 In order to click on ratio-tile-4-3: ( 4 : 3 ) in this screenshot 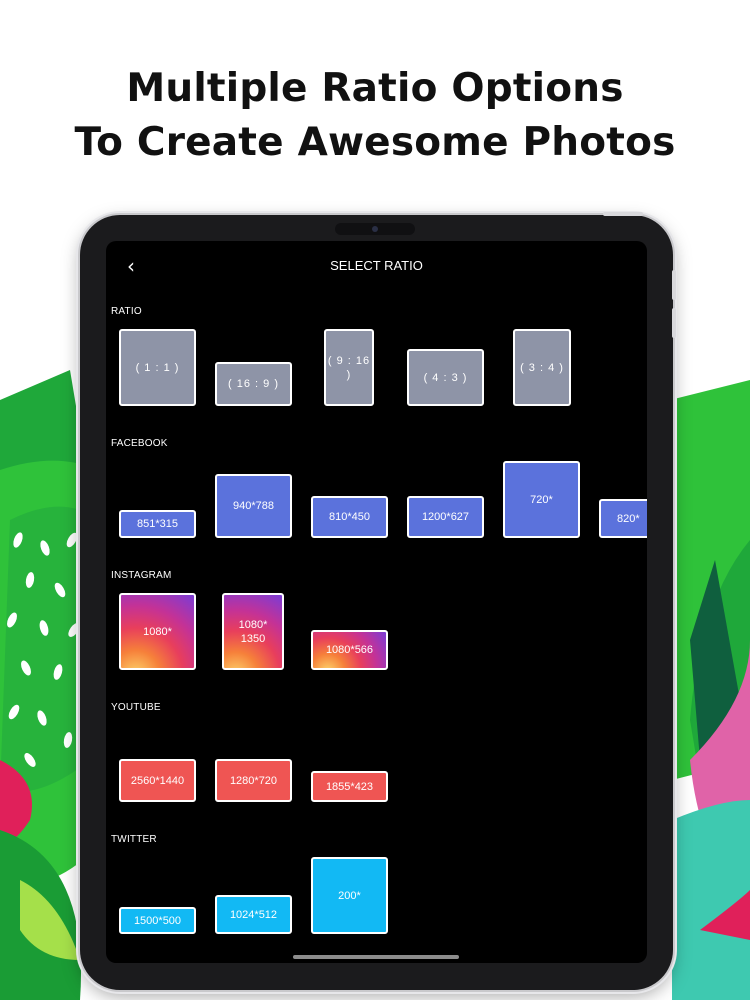, I will do `click(445, 377)`.